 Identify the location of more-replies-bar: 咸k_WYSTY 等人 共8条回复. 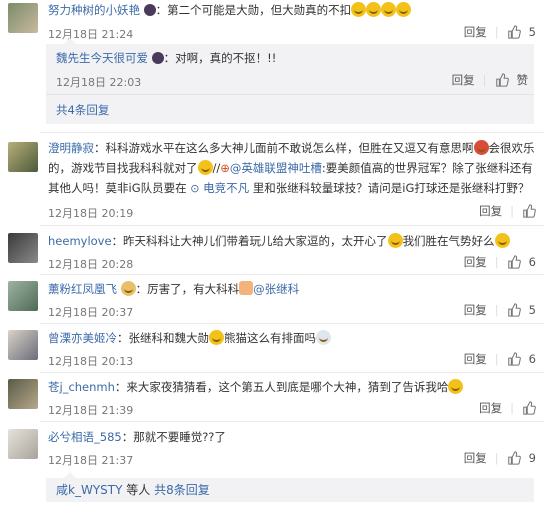
(290, 487).